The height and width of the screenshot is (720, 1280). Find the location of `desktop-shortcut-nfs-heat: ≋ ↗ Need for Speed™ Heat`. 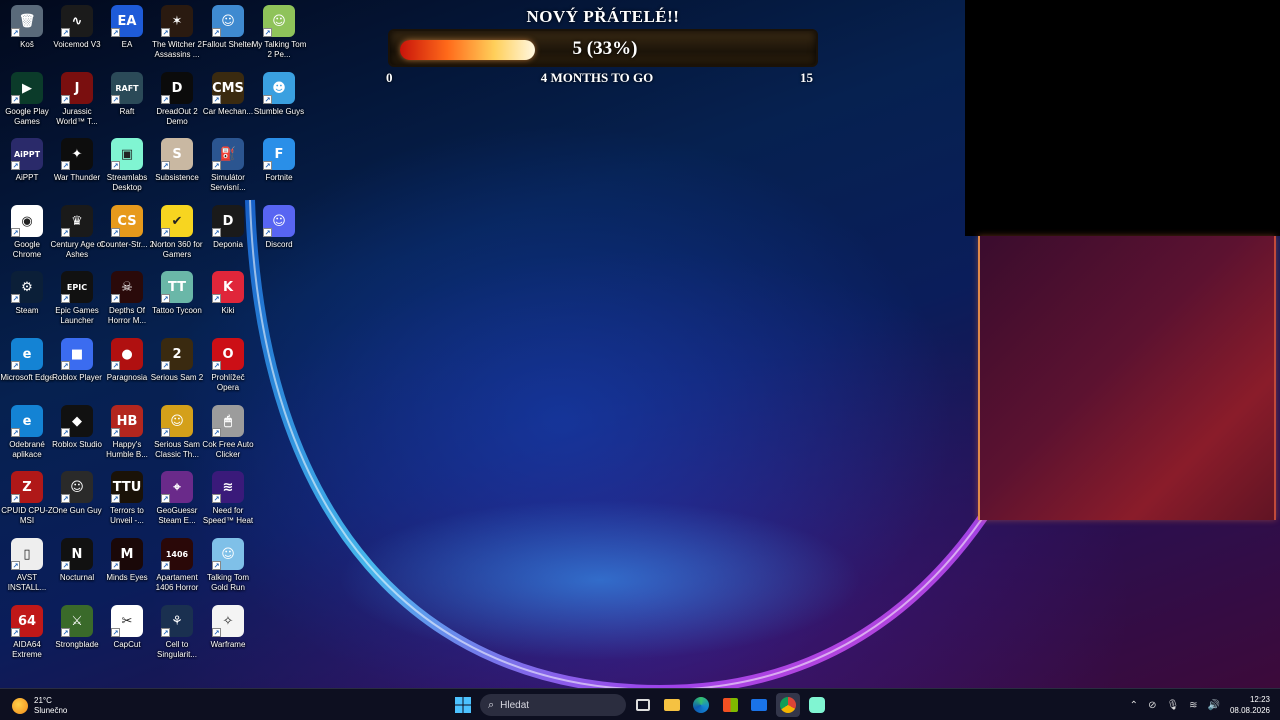

desktop-shortcut-nfs-heat: ≋ ↗ Need for Speed™ Heat is located at coordinates (228, 504).